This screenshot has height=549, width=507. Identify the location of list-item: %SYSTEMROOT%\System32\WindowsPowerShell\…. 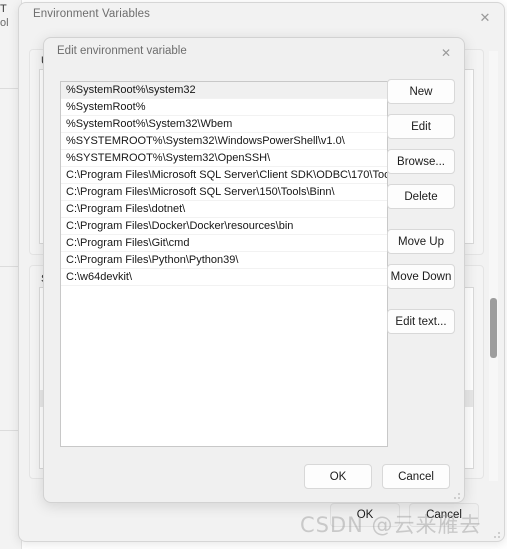
(224, 141).